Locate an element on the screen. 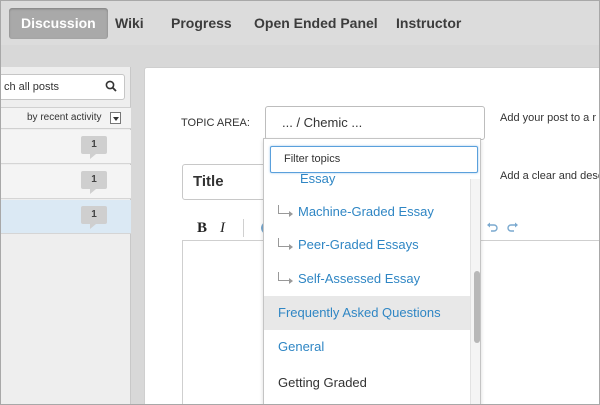 This screenshot has height=405, width=600. tab-discussion: Discussion is located at coordinates (58, 23).